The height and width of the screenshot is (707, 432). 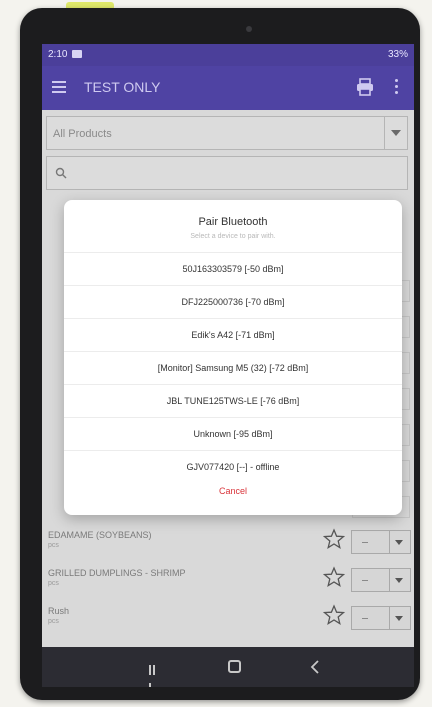 I want to click on app-title: TEST ONLY, so click(x=122, y=87).